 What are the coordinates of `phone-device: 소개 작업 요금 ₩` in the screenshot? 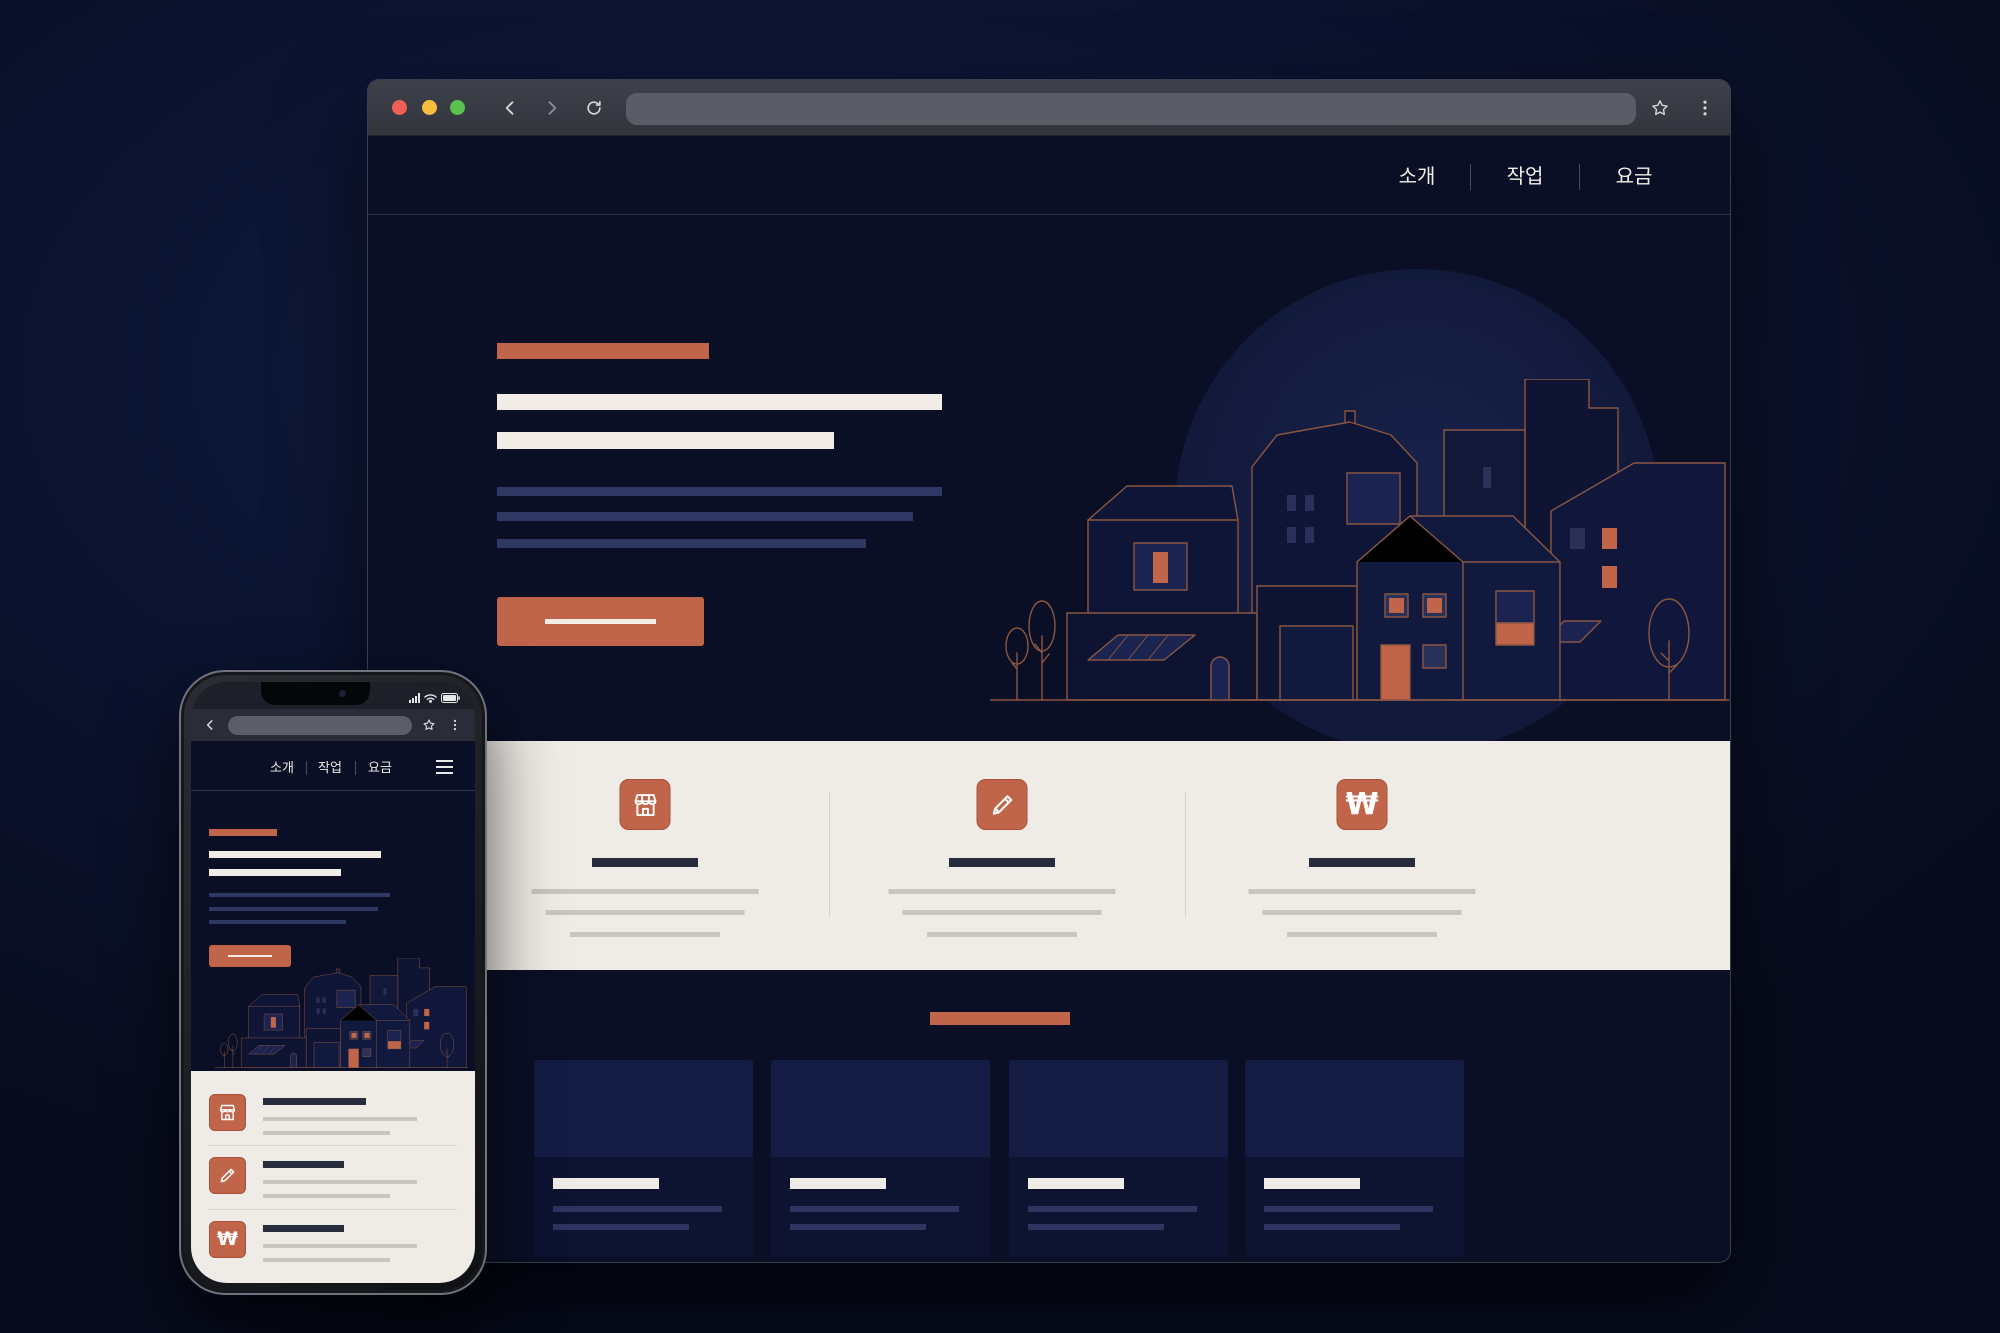 It's located at (333, 982).